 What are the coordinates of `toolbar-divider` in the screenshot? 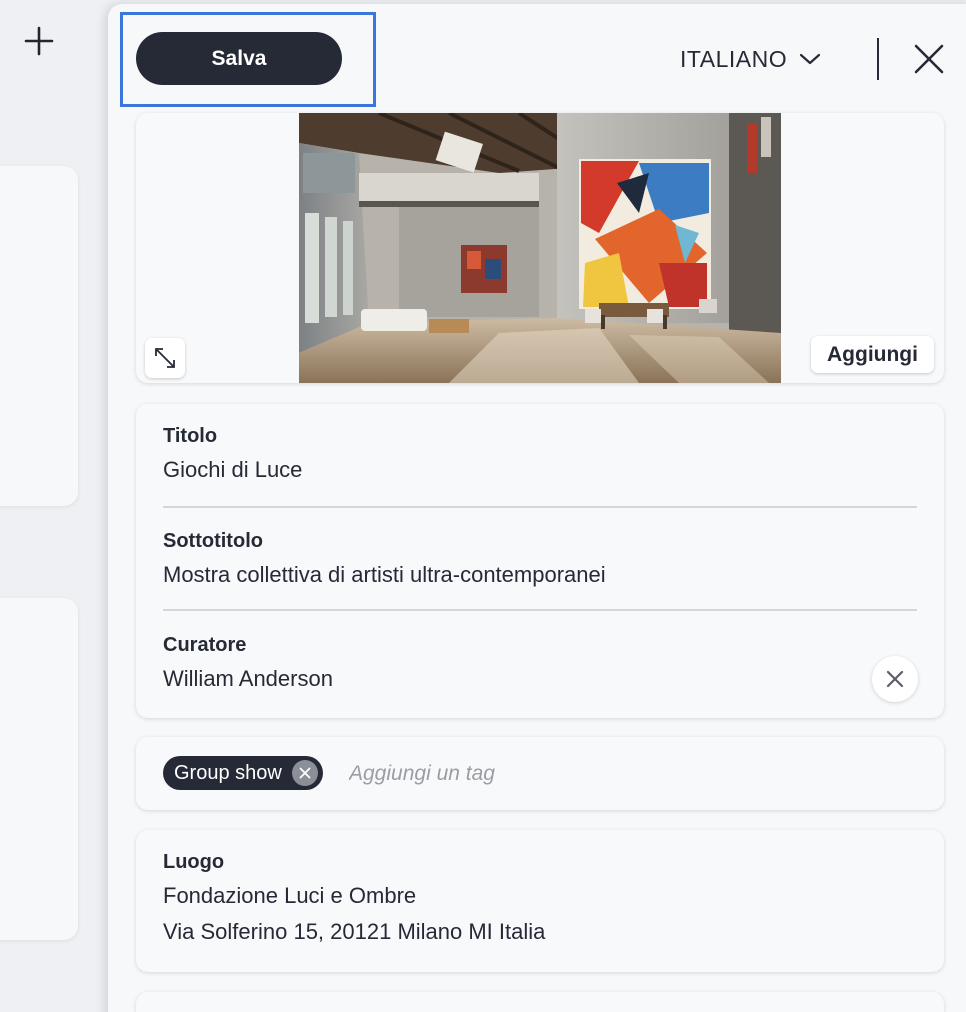 It's located at (878, 59).